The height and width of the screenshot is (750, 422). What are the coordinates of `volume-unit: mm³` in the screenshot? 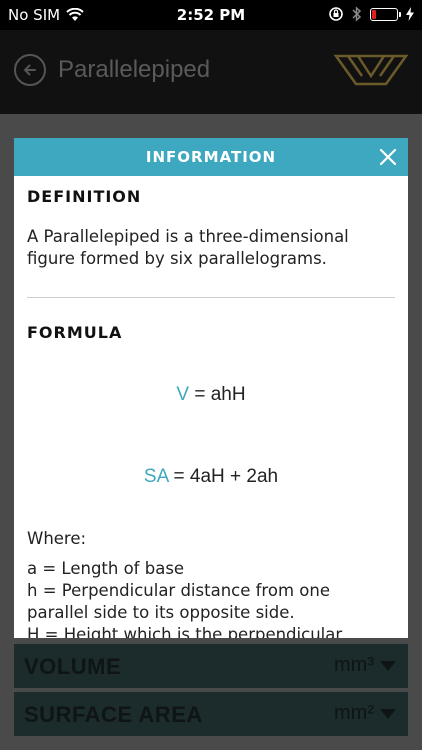 It's located at (354, 665).